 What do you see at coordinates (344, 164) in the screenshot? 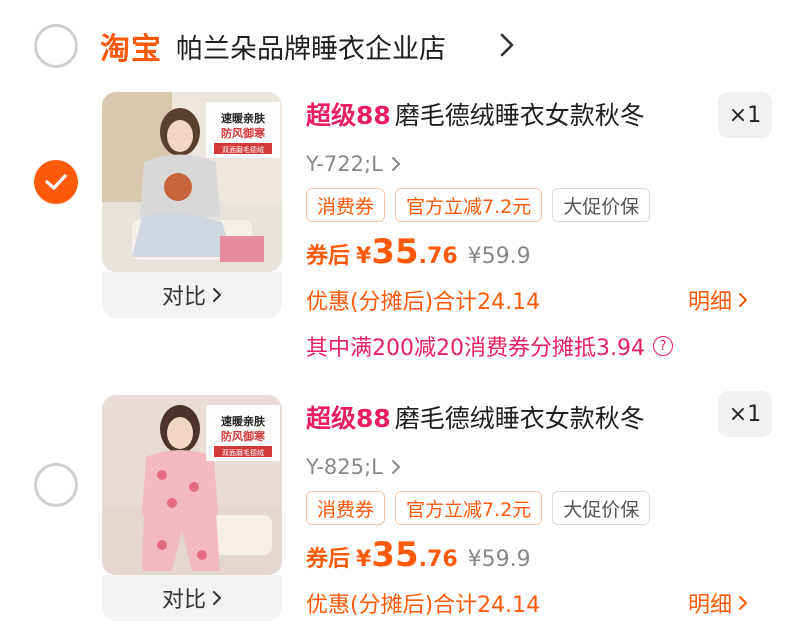
I see `sku-text: Y-722;L` at bounding box center [344, 164].